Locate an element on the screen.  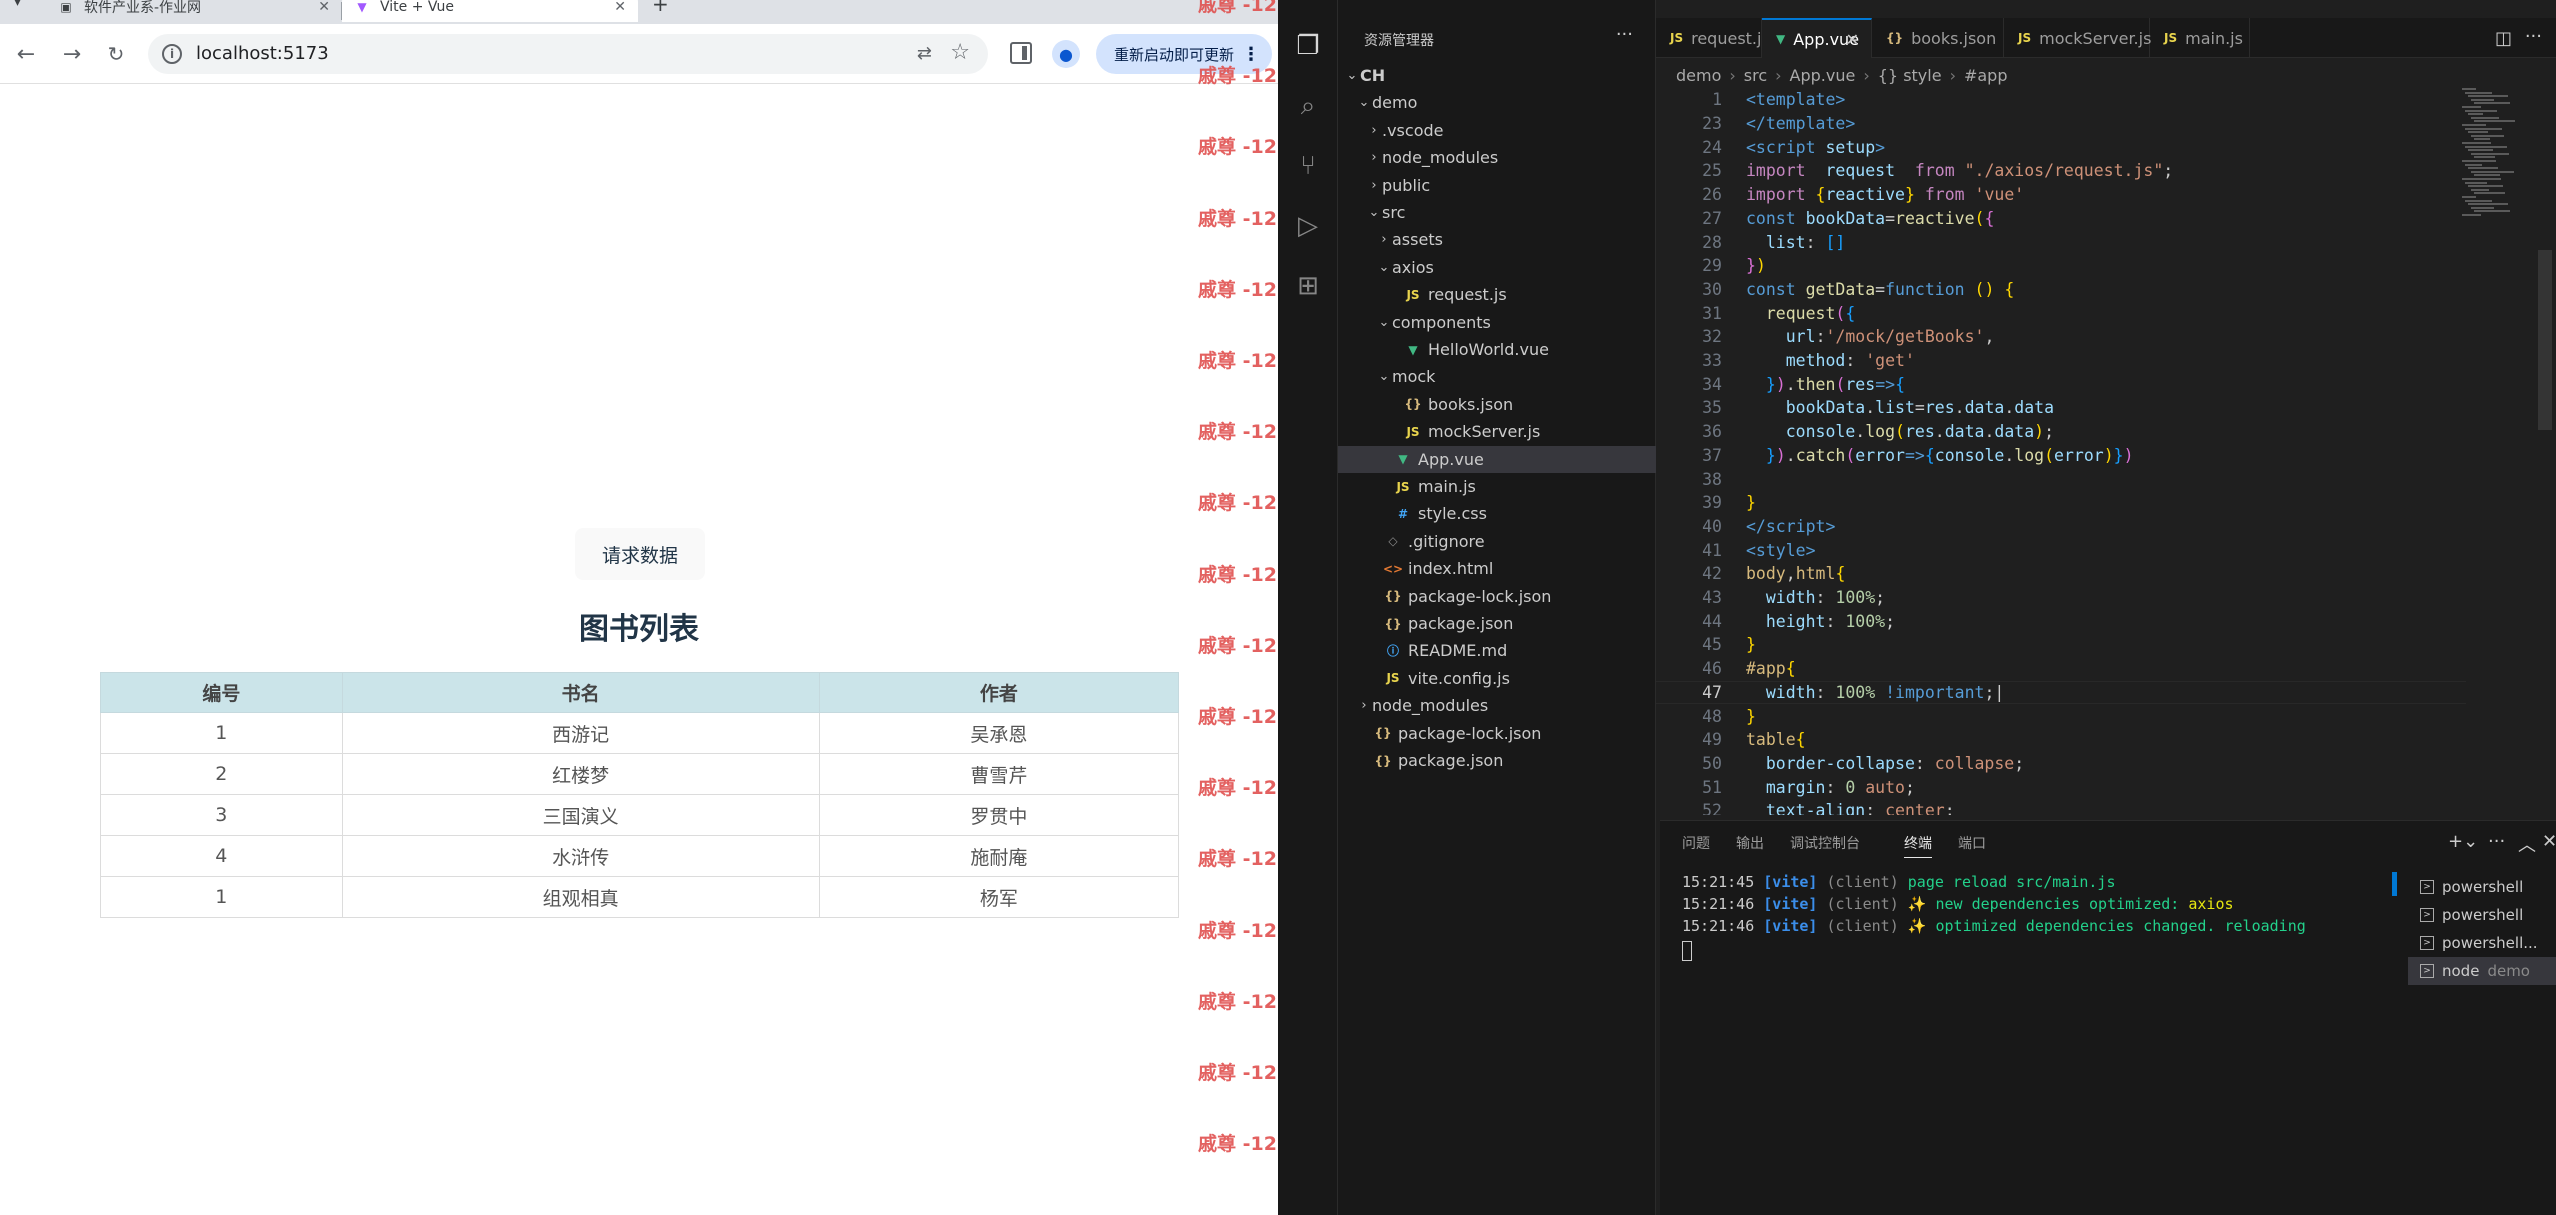
panel-more-icon: ··· is located at coordinates (2496, 841).